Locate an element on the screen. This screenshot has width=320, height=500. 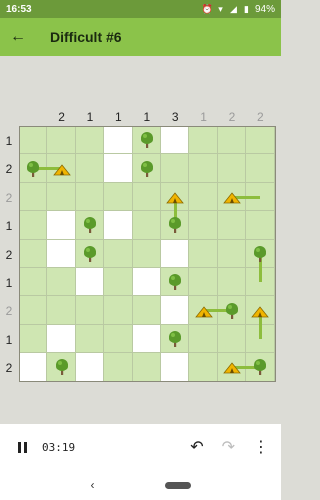
pause-icon is located at coordinates (22, 447).